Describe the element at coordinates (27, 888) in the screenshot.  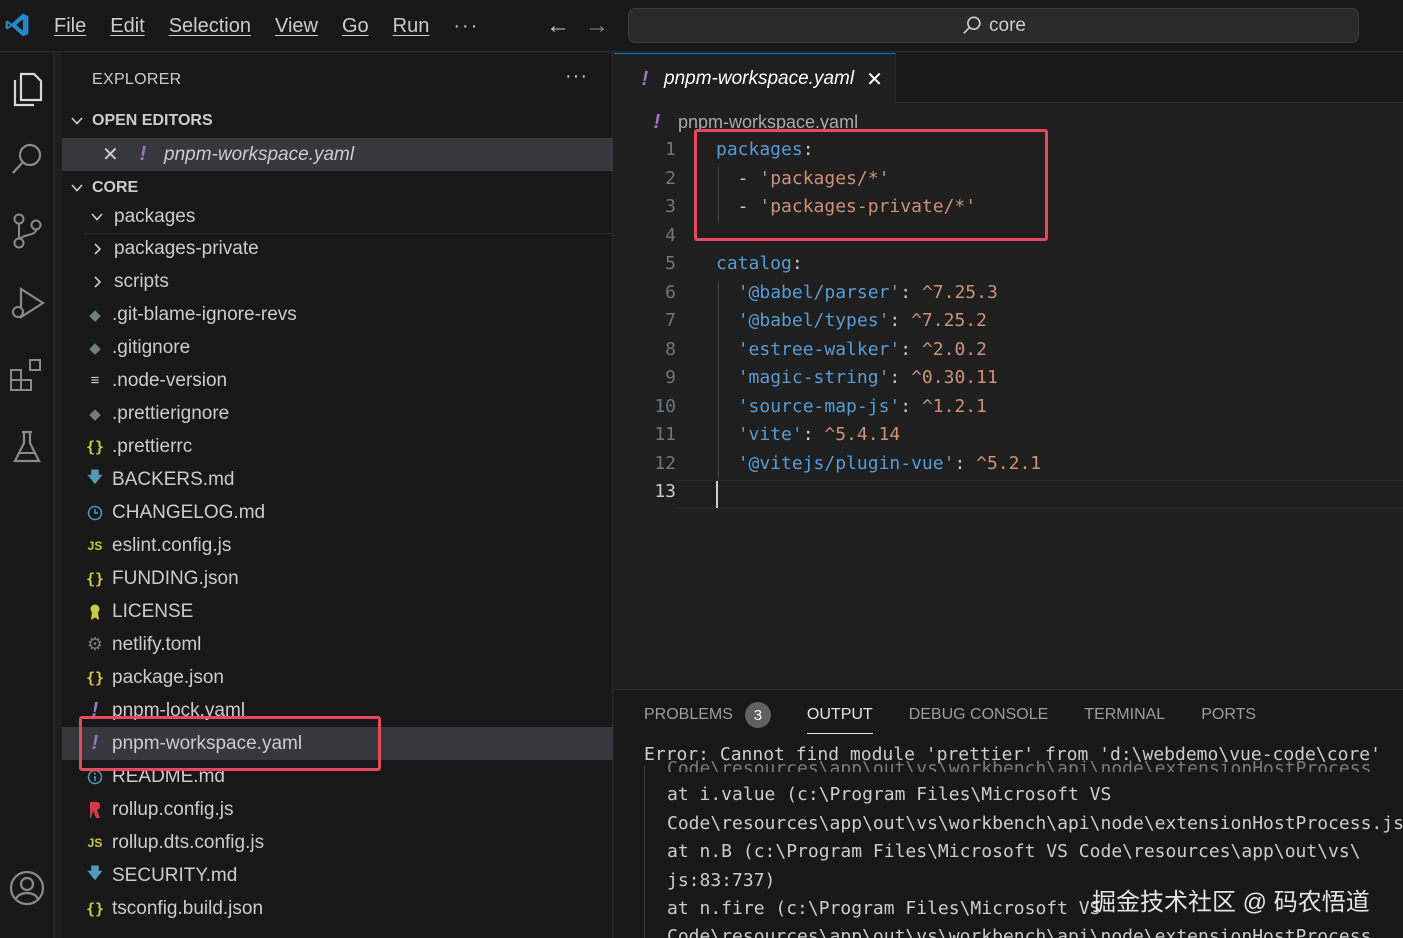
I see `accounts-icon` at that location.